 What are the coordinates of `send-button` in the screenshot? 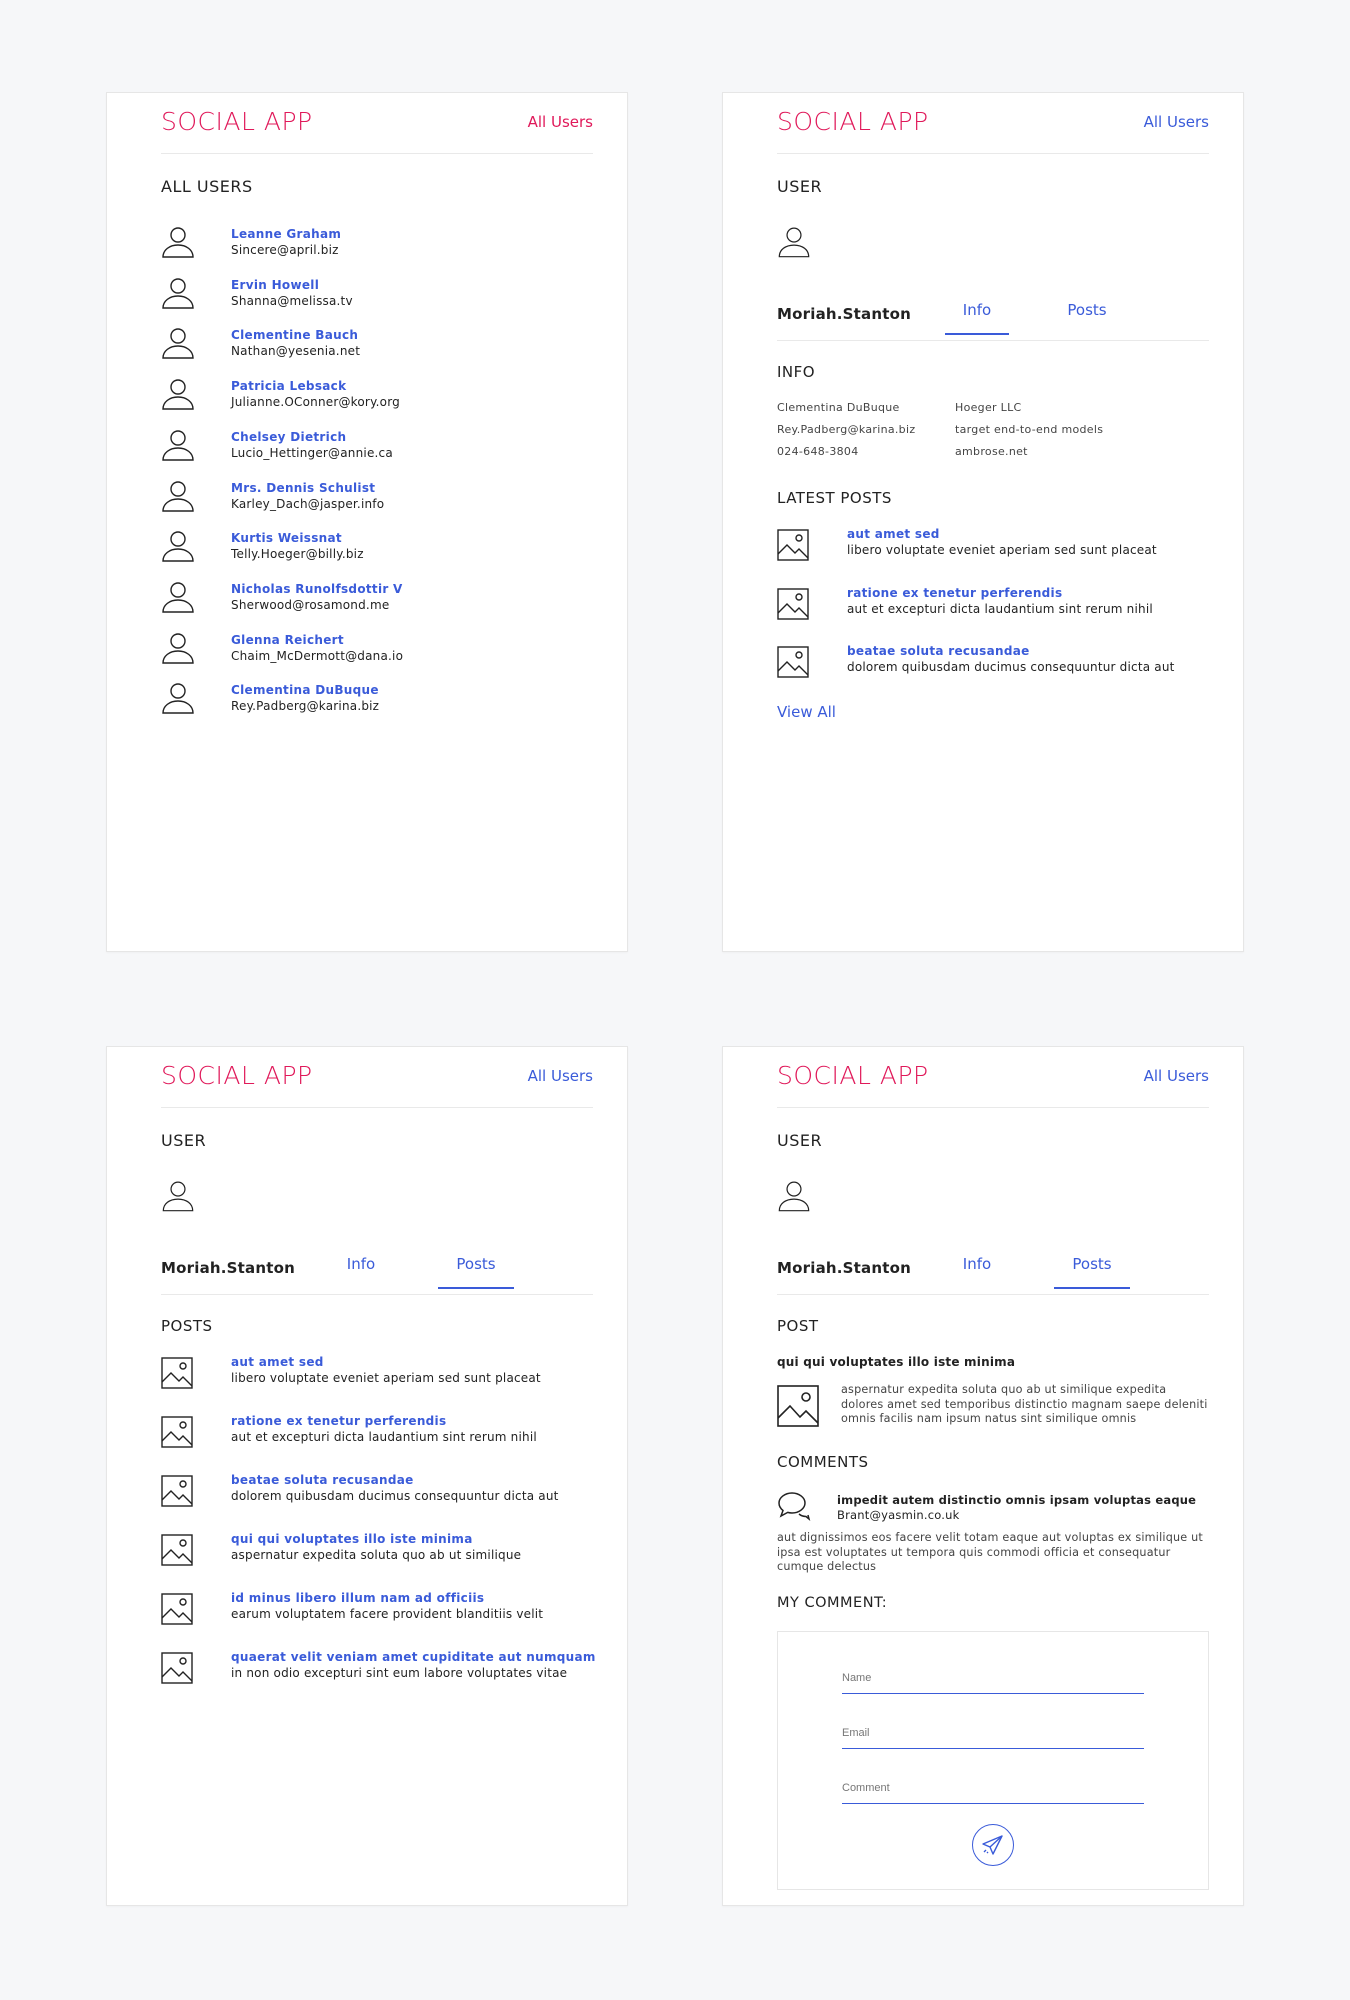 It's located at (993, 1845).